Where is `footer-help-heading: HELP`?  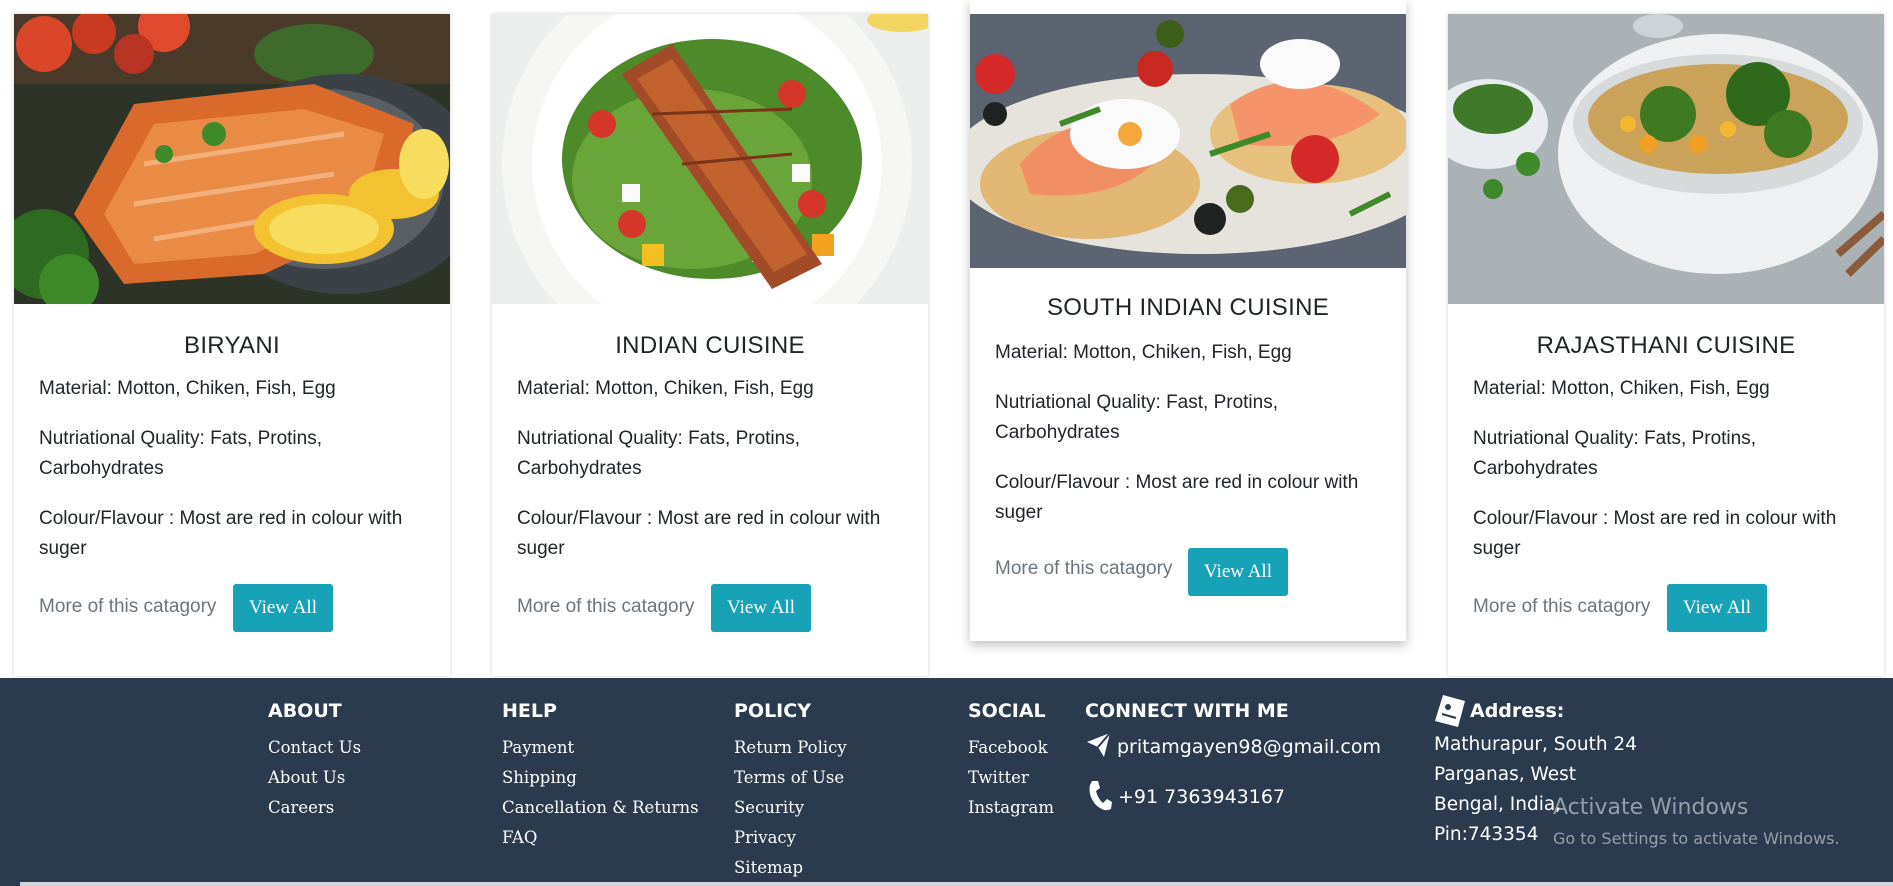
footer-help-heading: HELP is located at coordinates (529, 711).